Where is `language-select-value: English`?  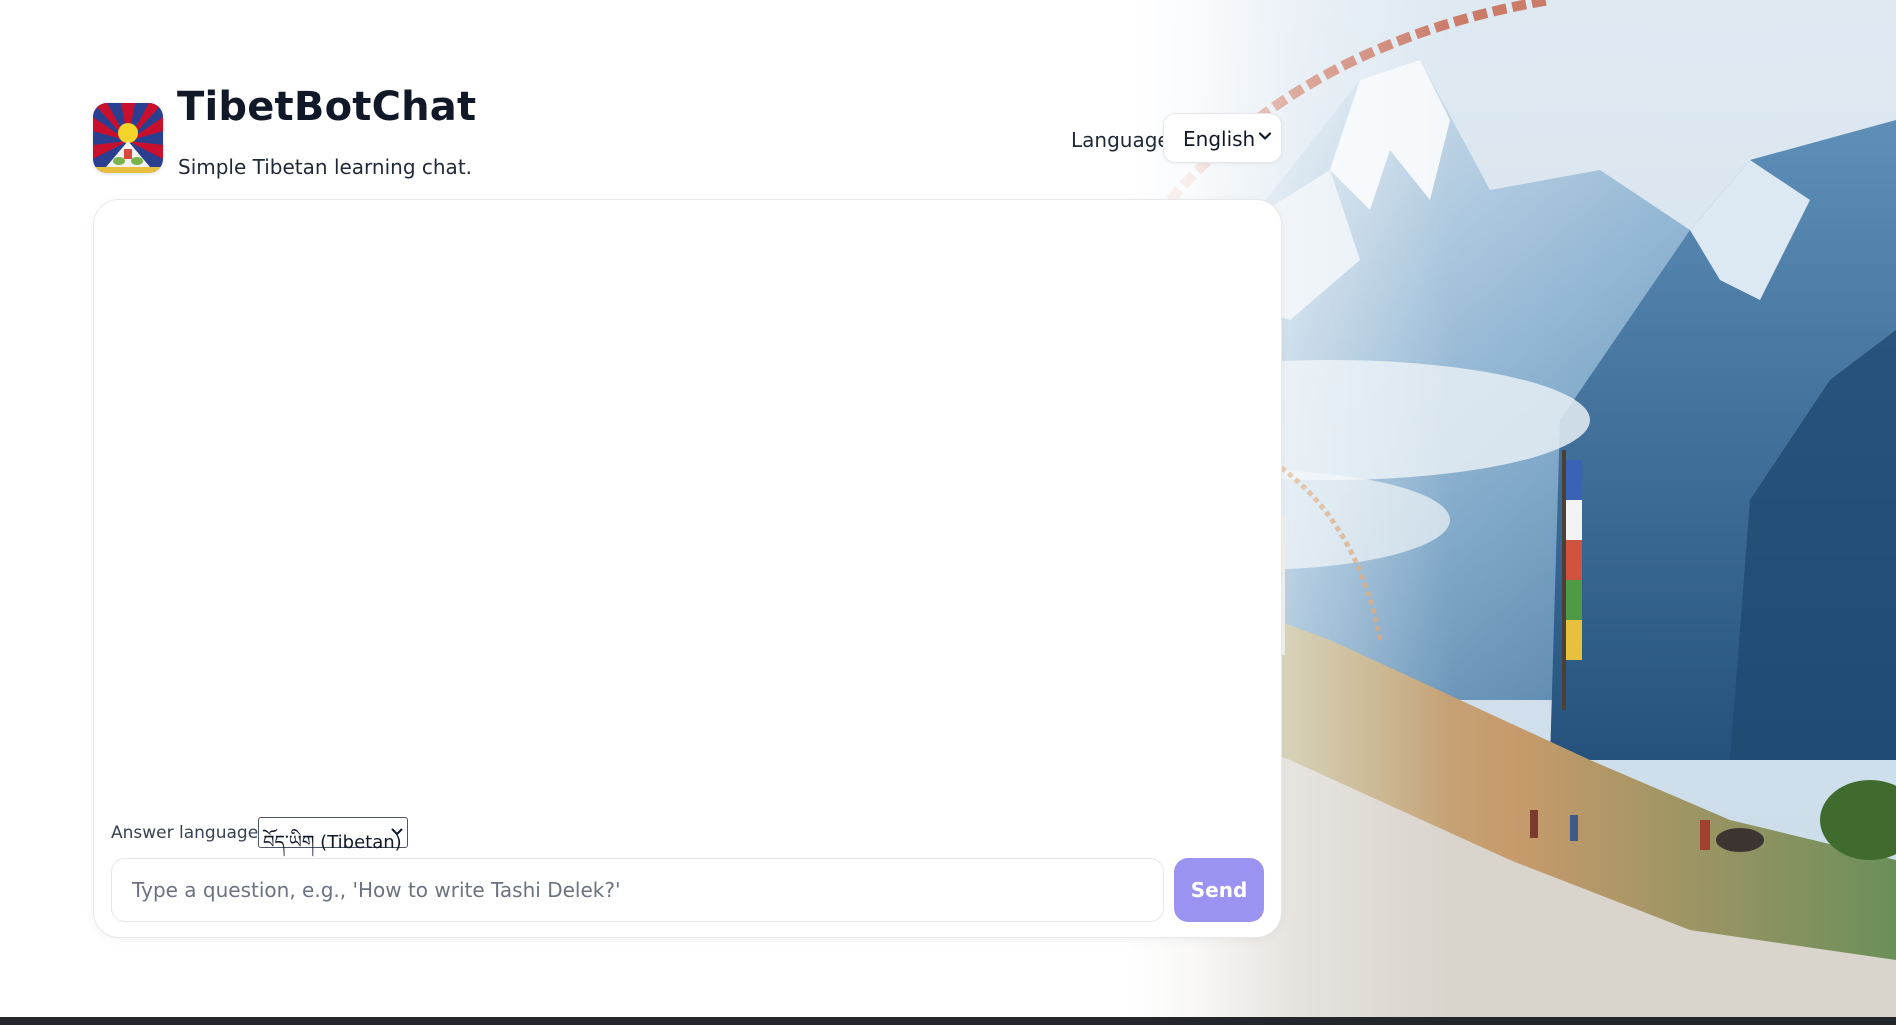 language-select-value: English is located at coordinates (1219, 139).